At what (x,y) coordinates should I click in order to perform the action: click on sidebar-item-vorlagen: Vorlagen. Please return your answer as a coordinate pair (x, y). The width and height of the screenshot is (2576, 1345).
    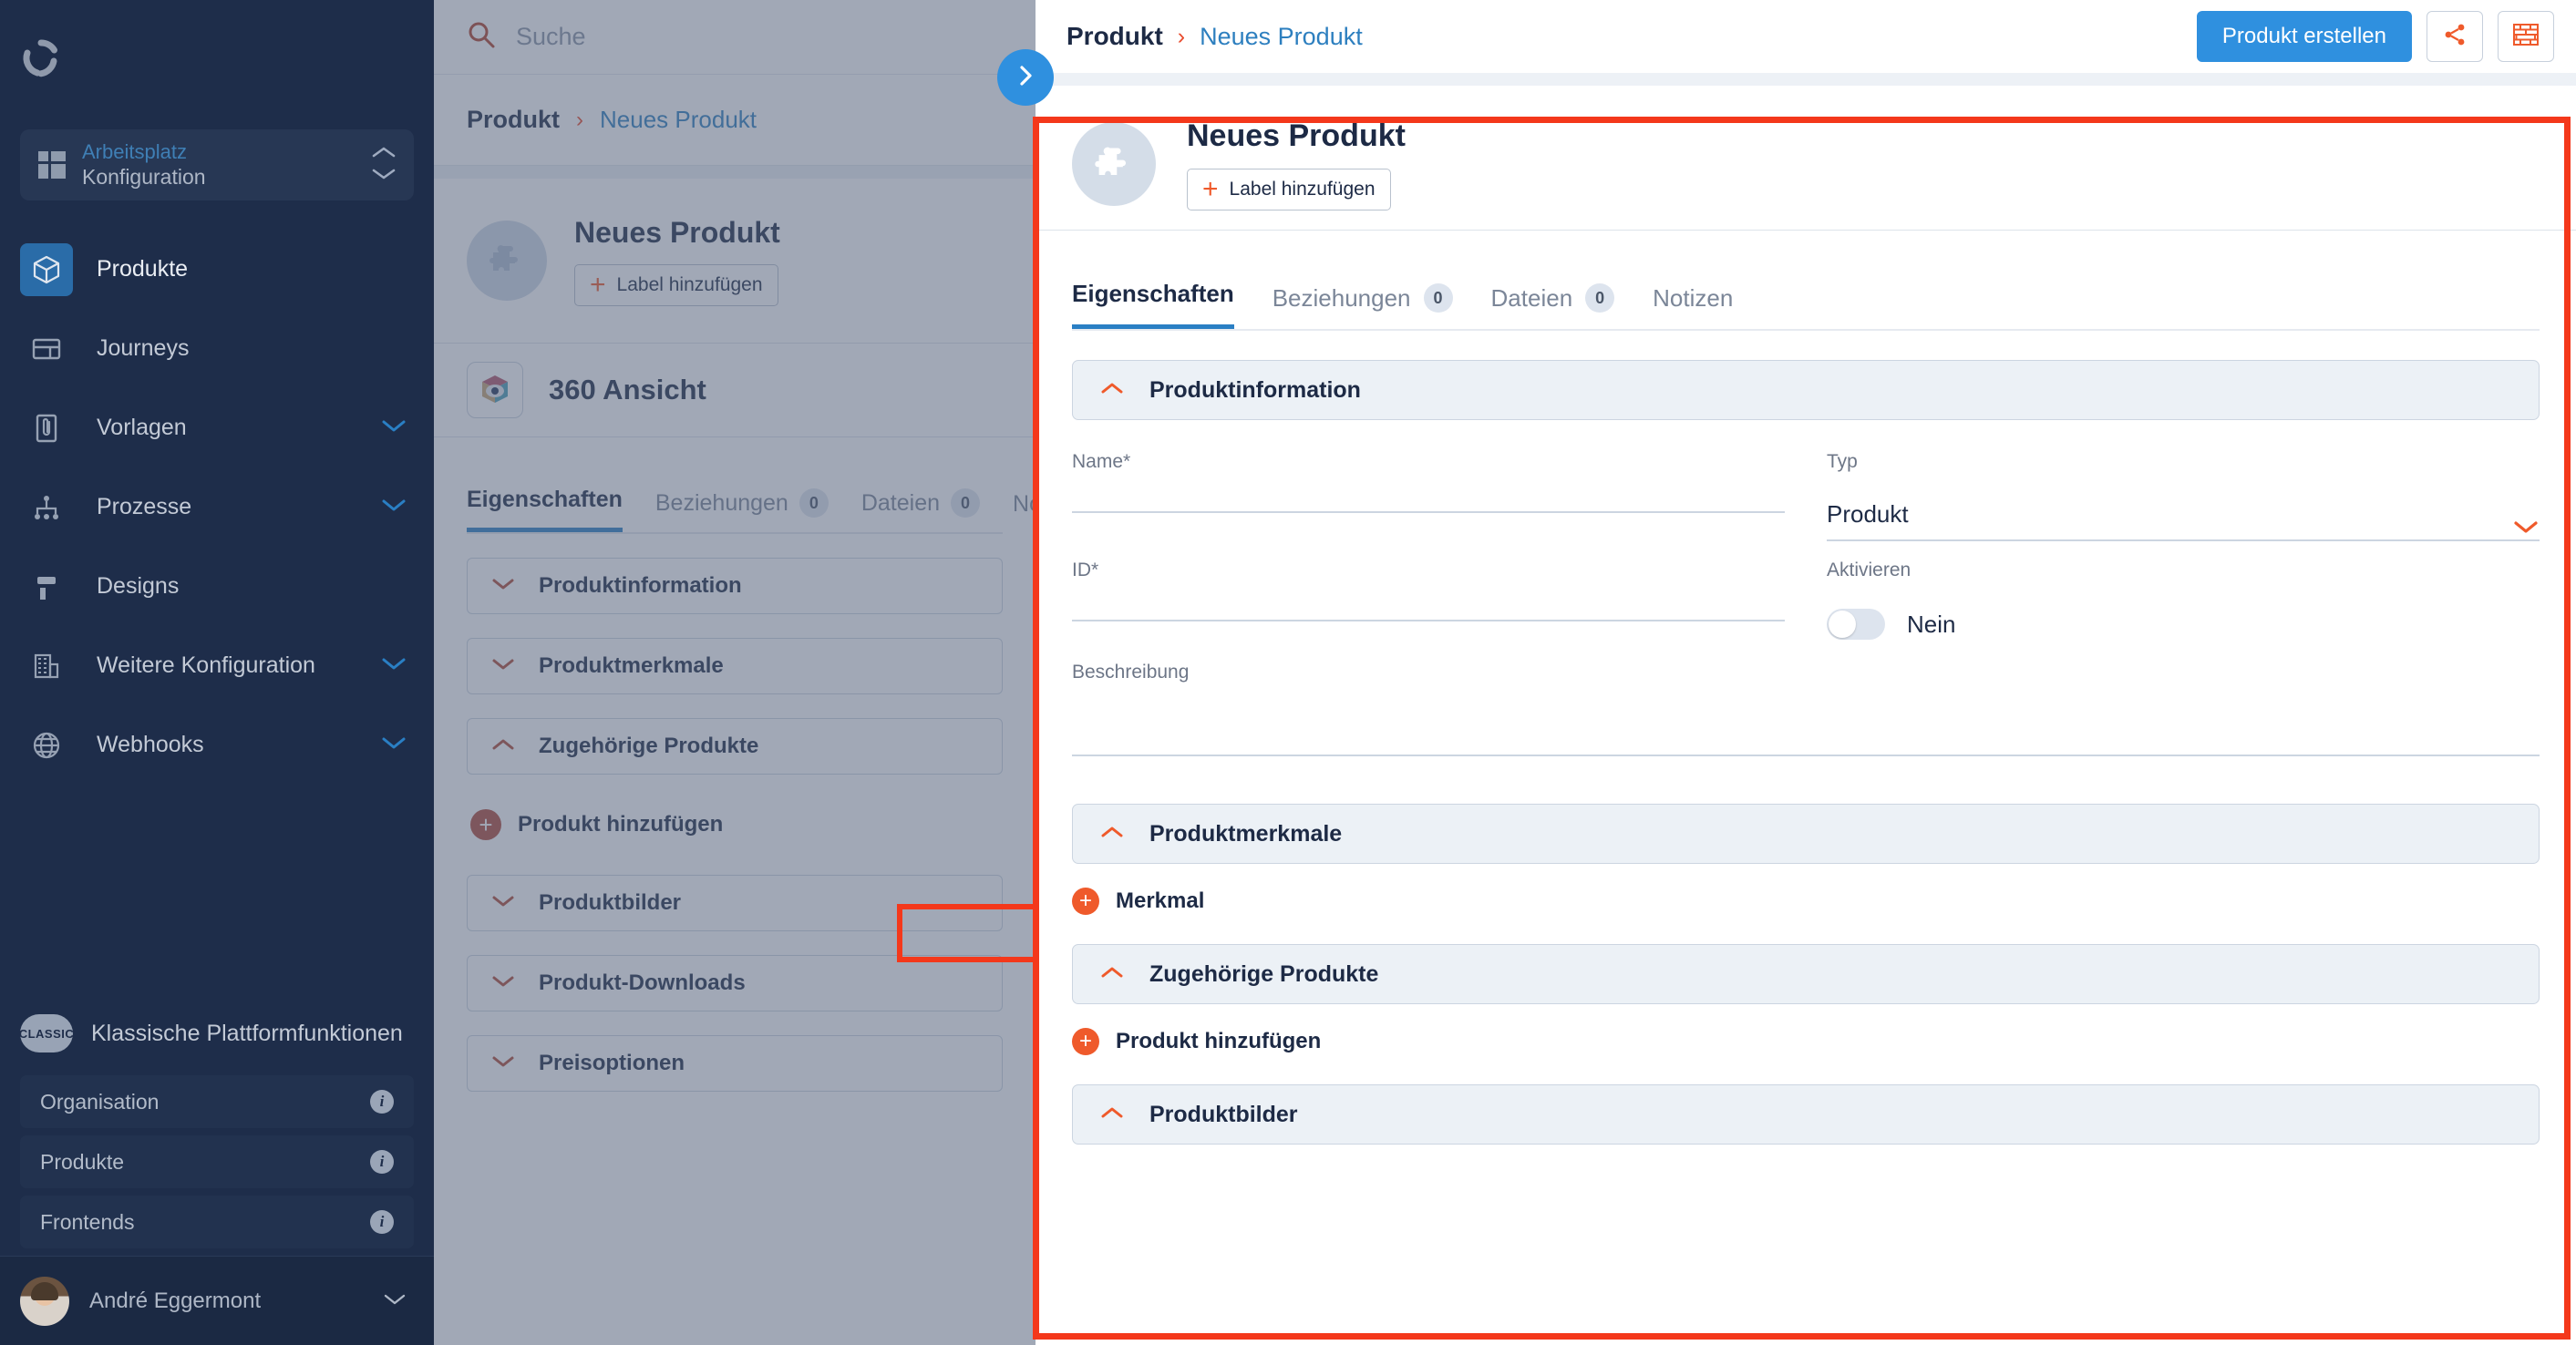
    Looking at the image, I should click on (217, 427).